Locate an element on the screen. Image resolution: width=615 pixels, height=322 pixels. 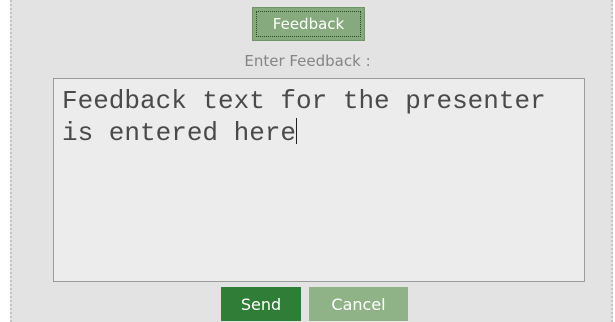
feedback-tab-label: Feedback is located at coordinates (308, 24).